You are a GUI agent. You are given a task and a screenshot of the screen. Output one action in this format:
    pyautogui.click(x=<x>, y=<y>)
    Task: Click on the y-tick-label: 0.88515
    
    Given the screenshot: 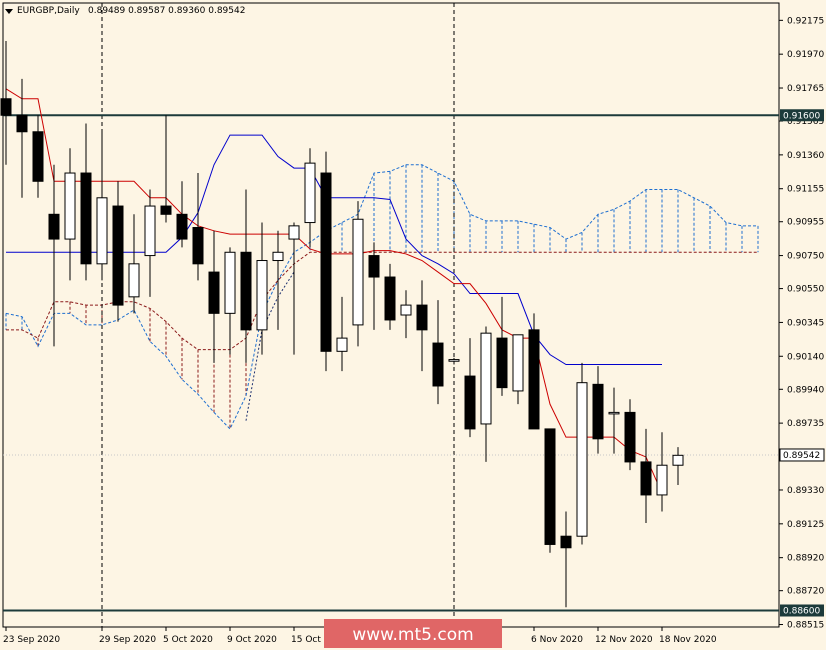 What is the action you would take?
    pyautogui.click(x=805, y=626)
    